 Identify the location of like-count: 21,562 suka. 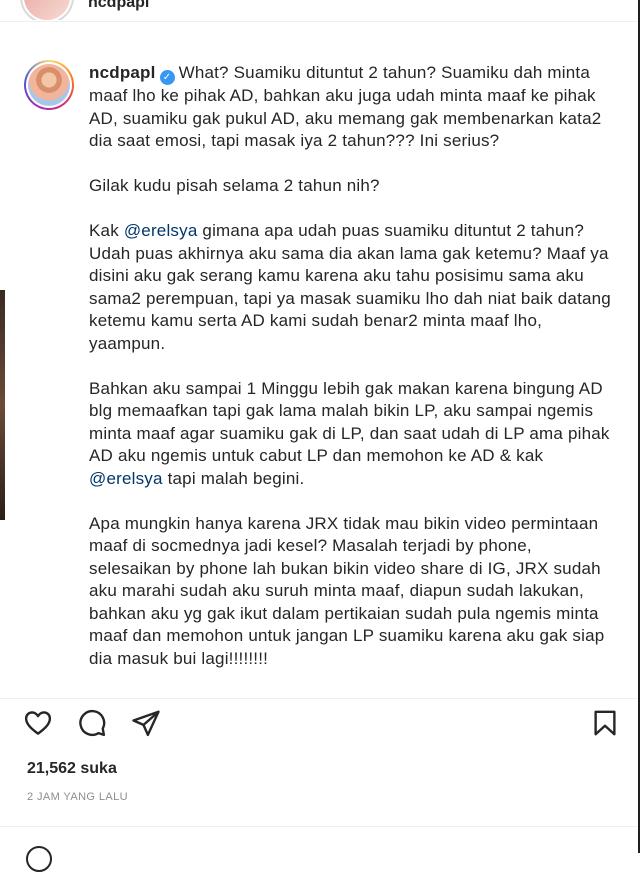
(72, 769).